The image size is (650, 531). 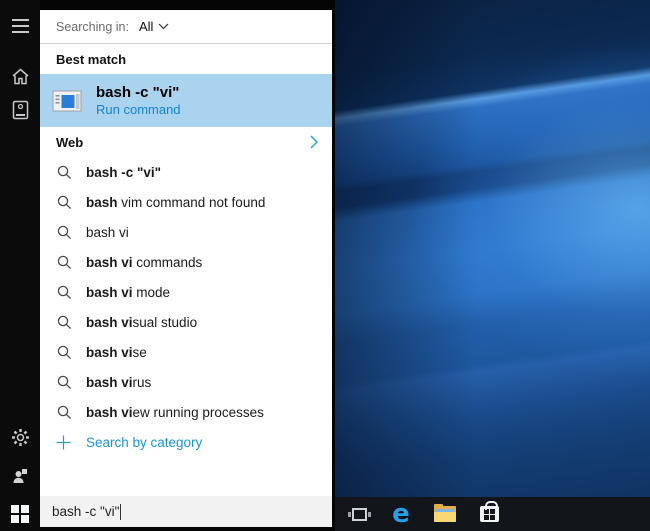 I want to click on search-by-category-label: Search by category, so click(x=144, y=442).